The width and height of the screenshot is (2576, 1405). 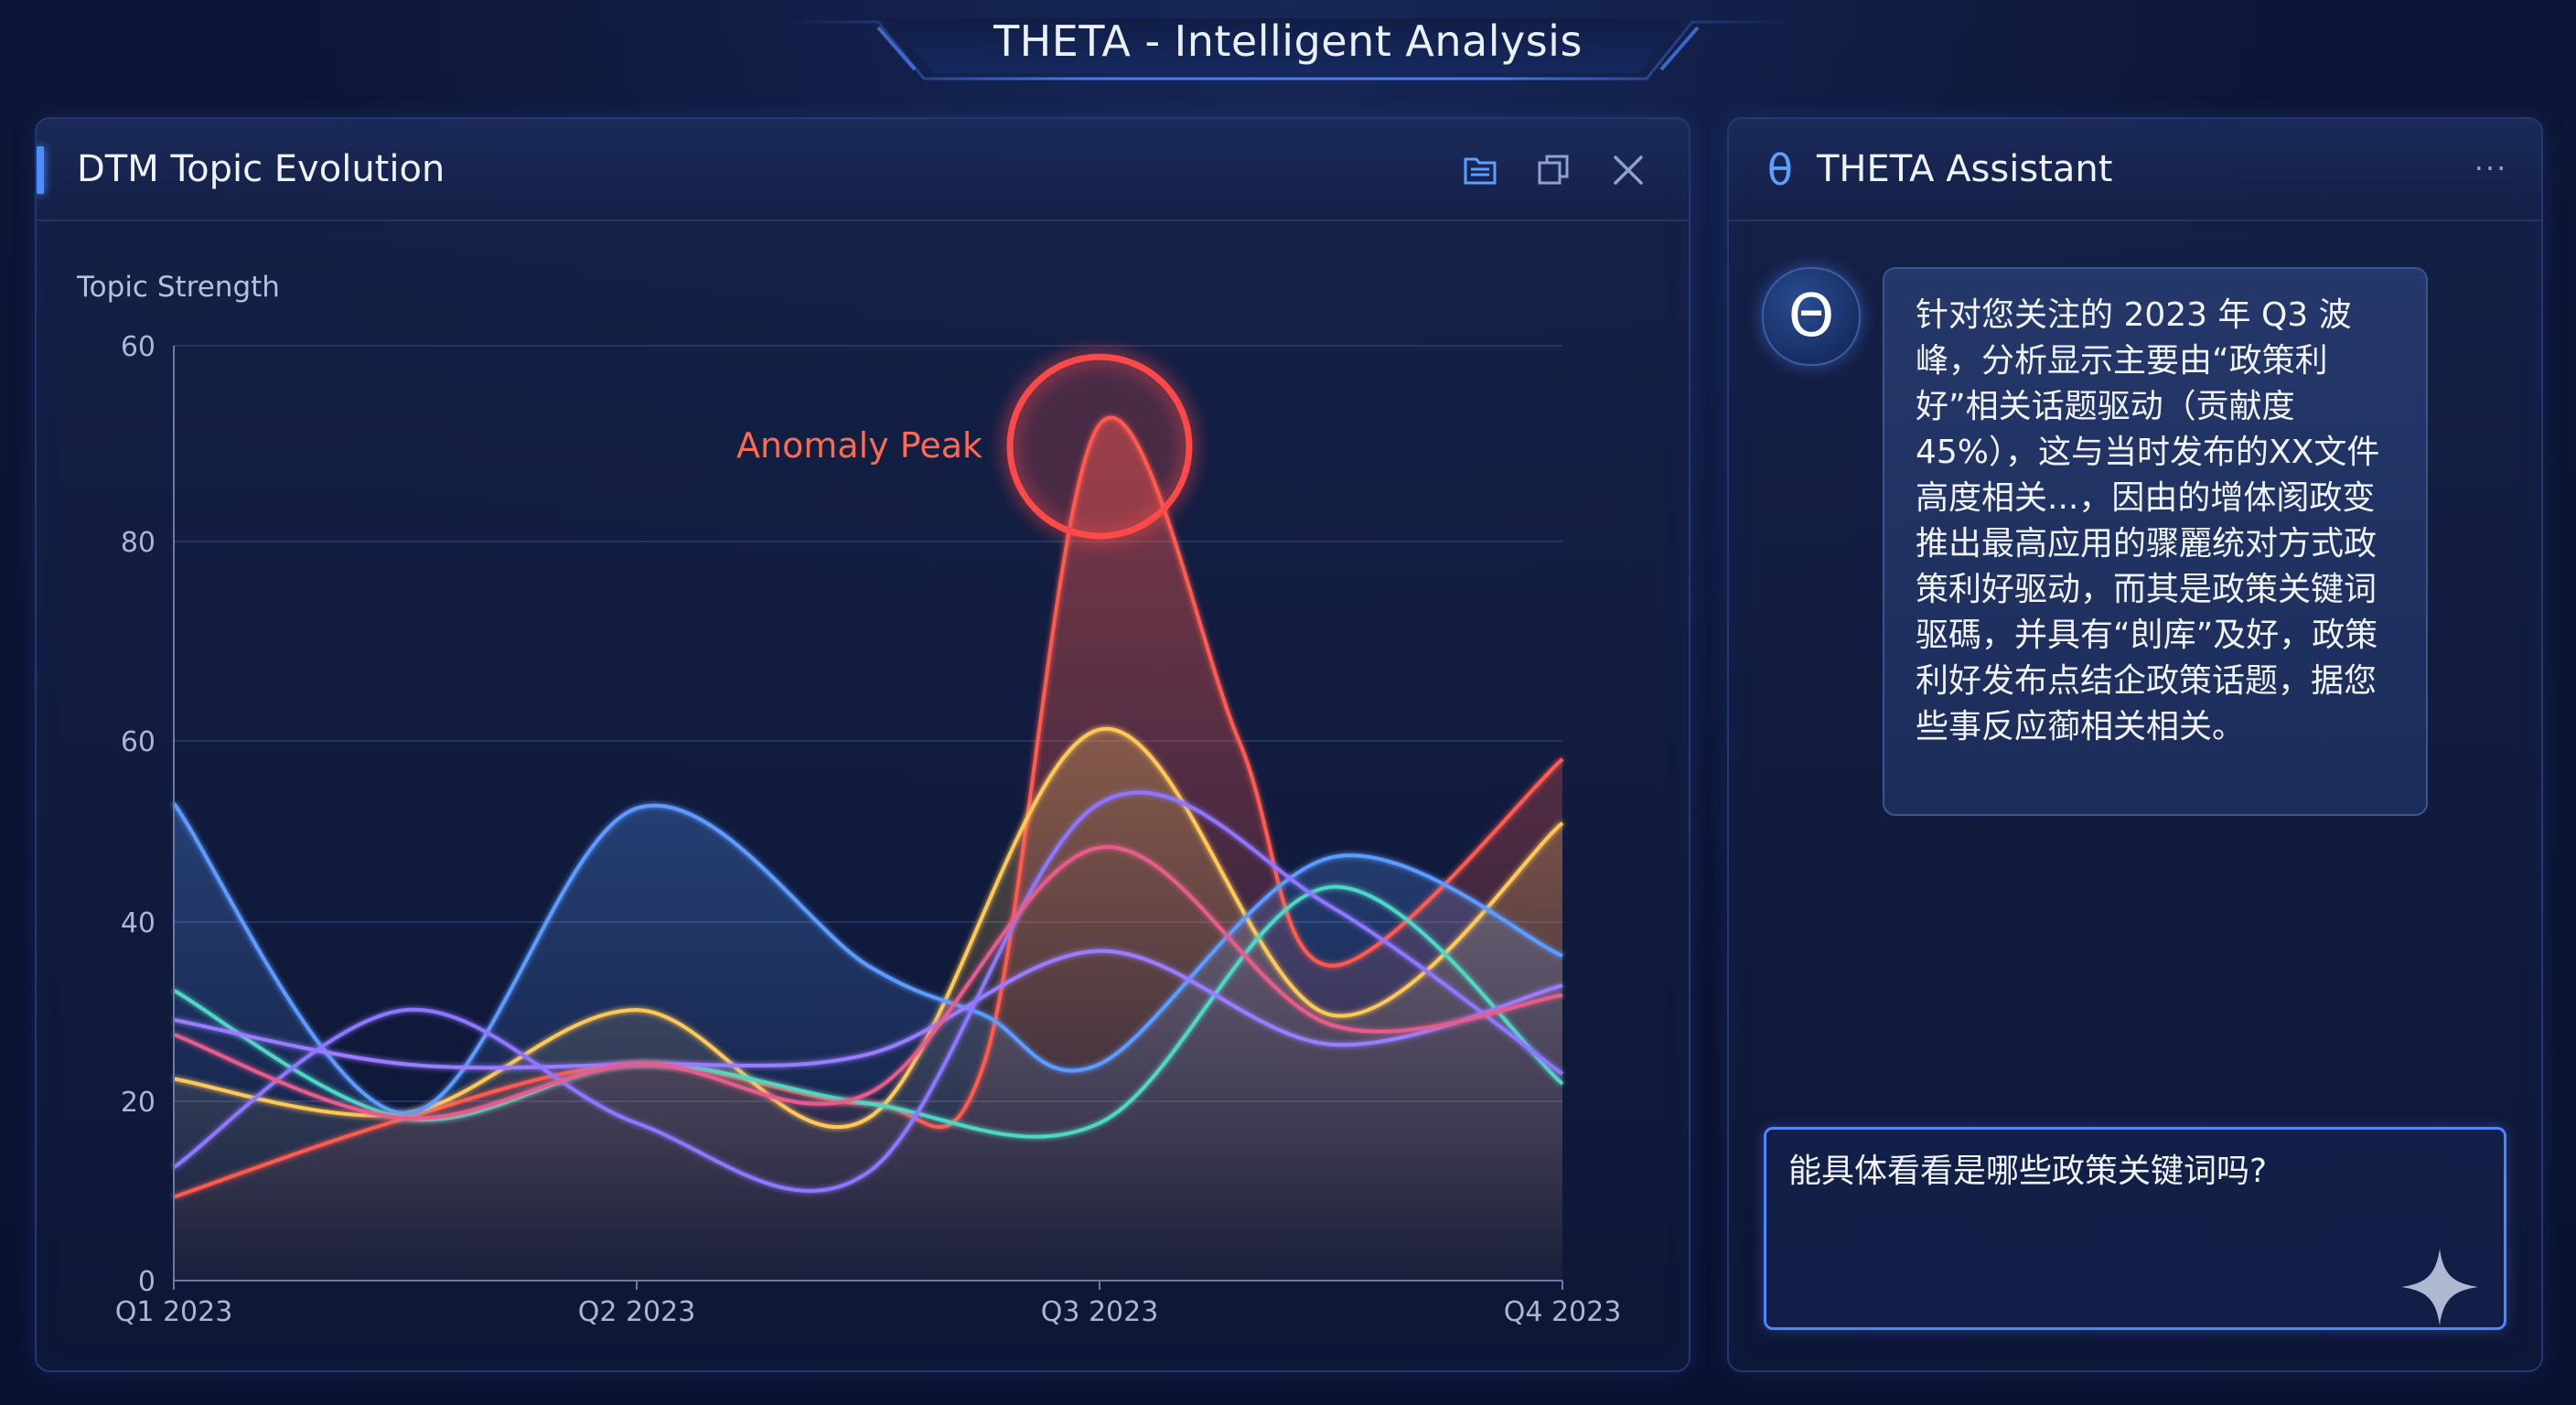 What do you see at coordinates (1811, 316) in the screenshot?
I see `assistant-avatar: Θ` at bounding box center [1811, 316].